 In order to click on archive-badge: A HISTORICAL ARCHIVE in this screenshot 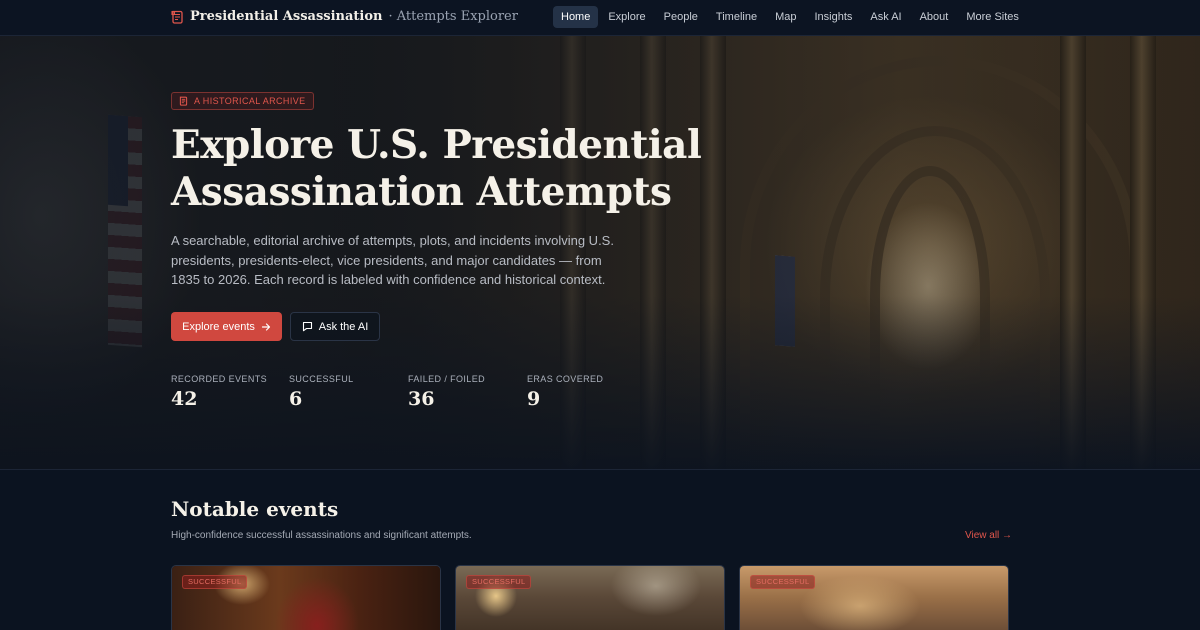, I will do `click(242, 101)`.